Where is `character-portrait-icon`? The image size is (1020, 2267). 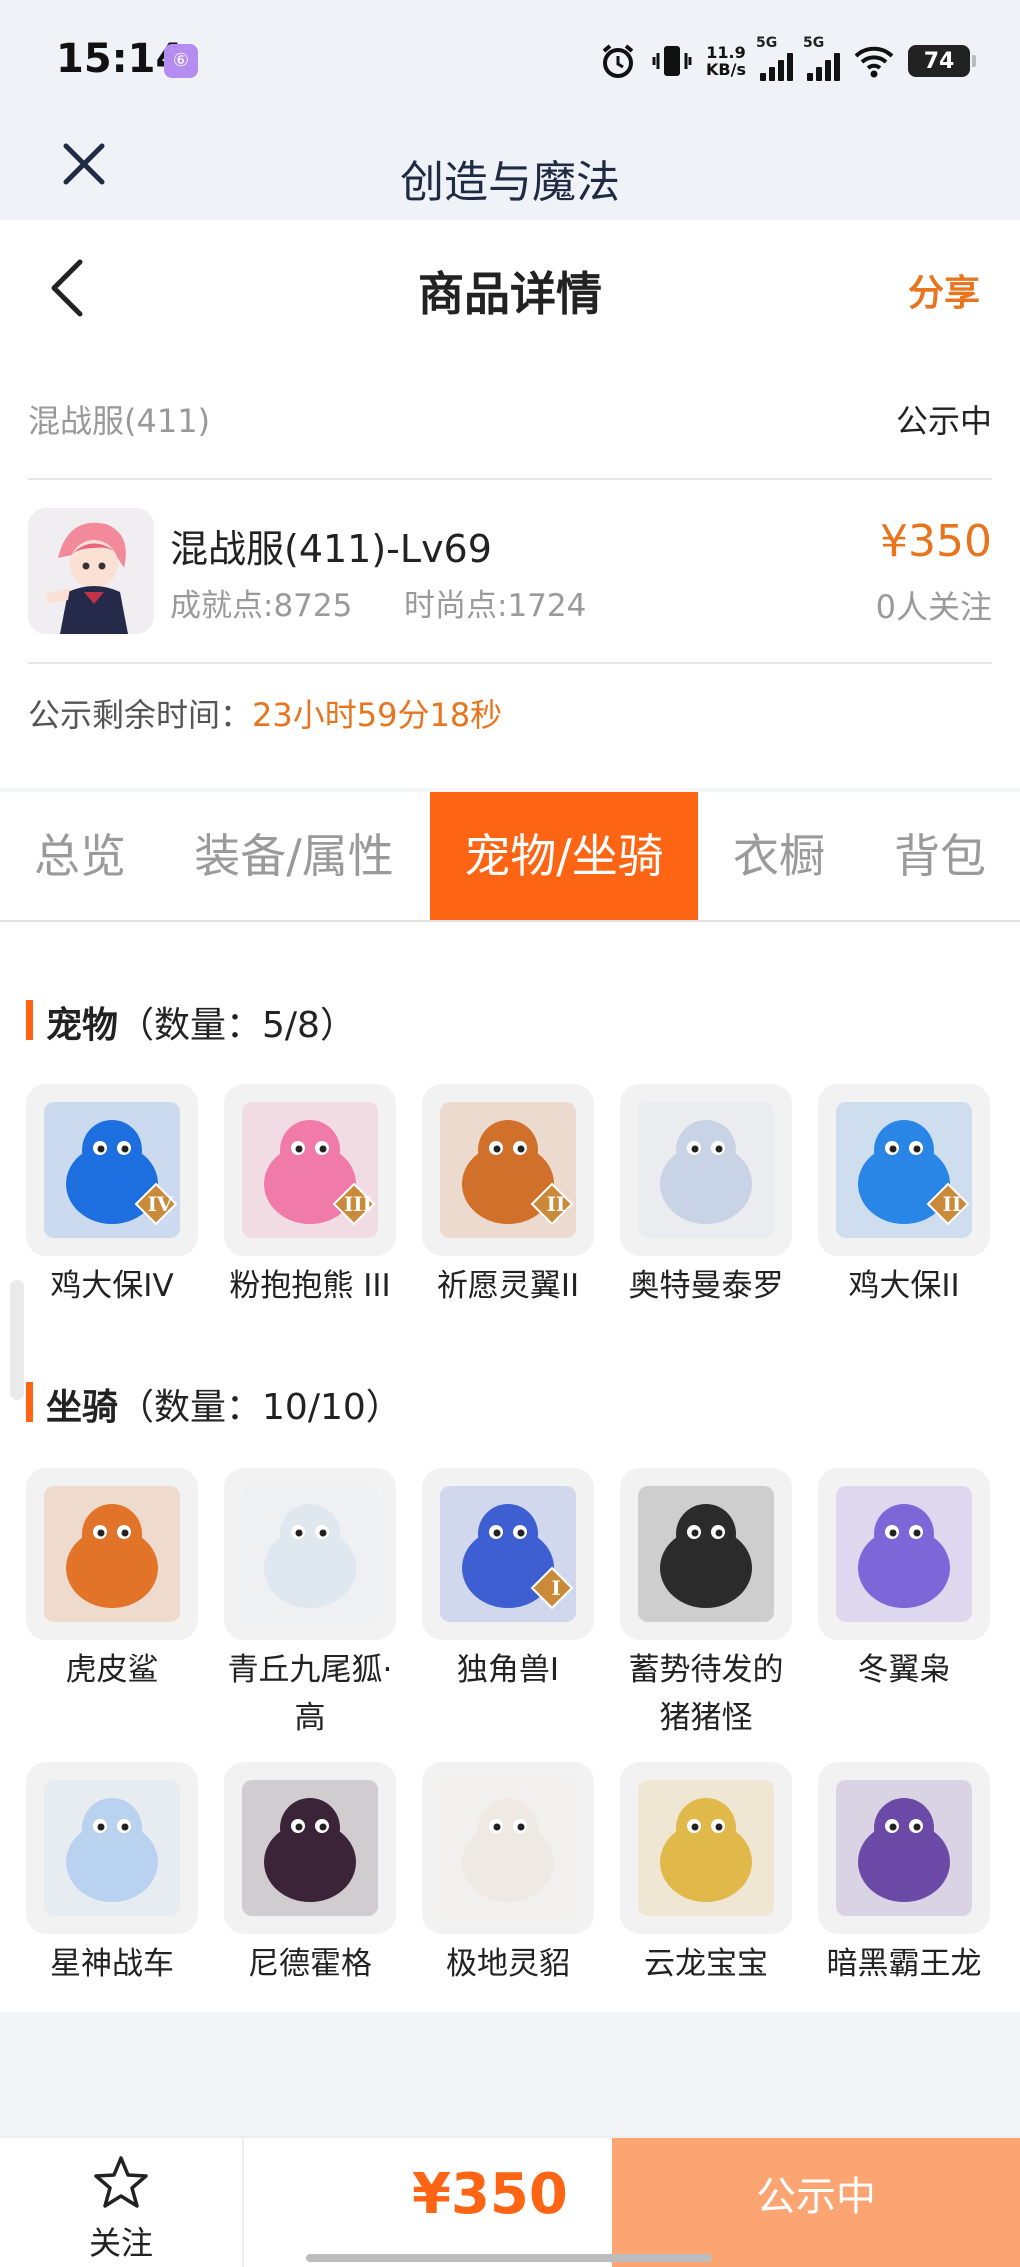 character-portrait-icon is located at coordinates (91, 571).